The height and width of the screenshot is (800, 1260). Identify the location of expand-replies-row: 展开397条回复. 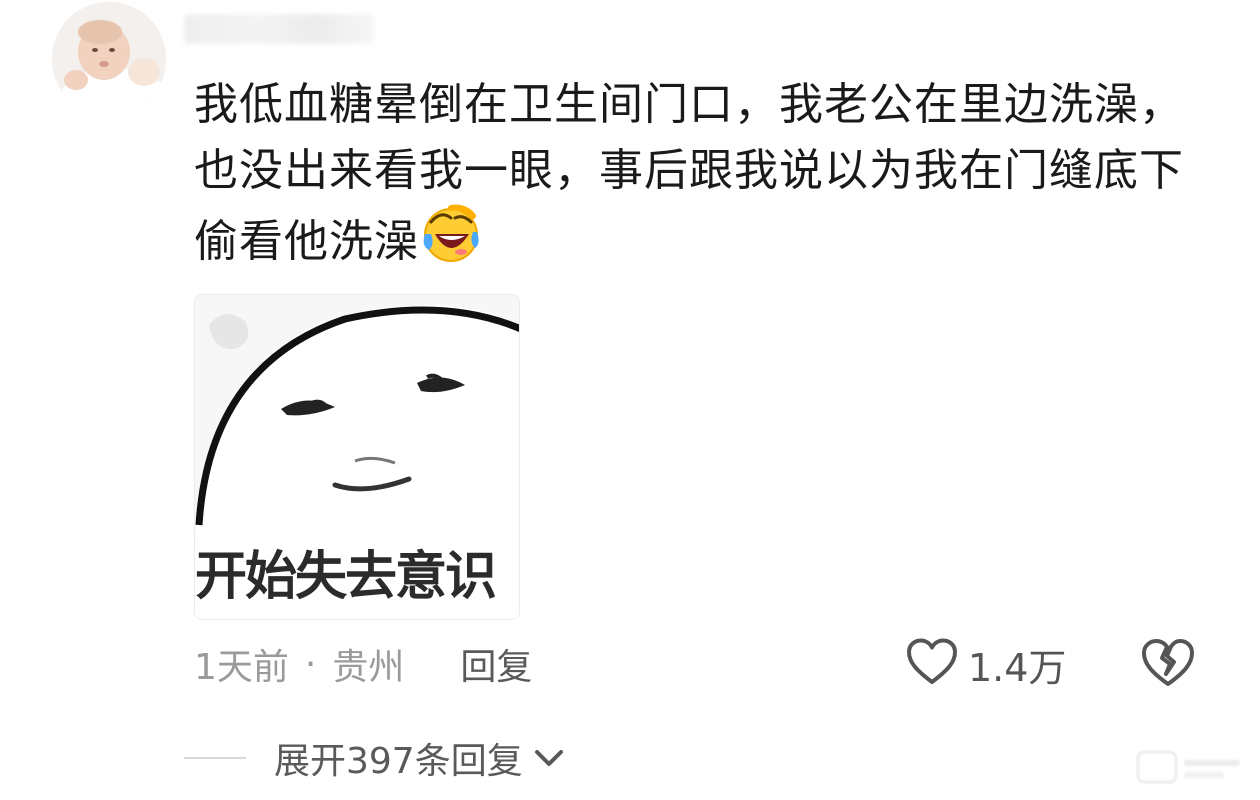
(374, 758).